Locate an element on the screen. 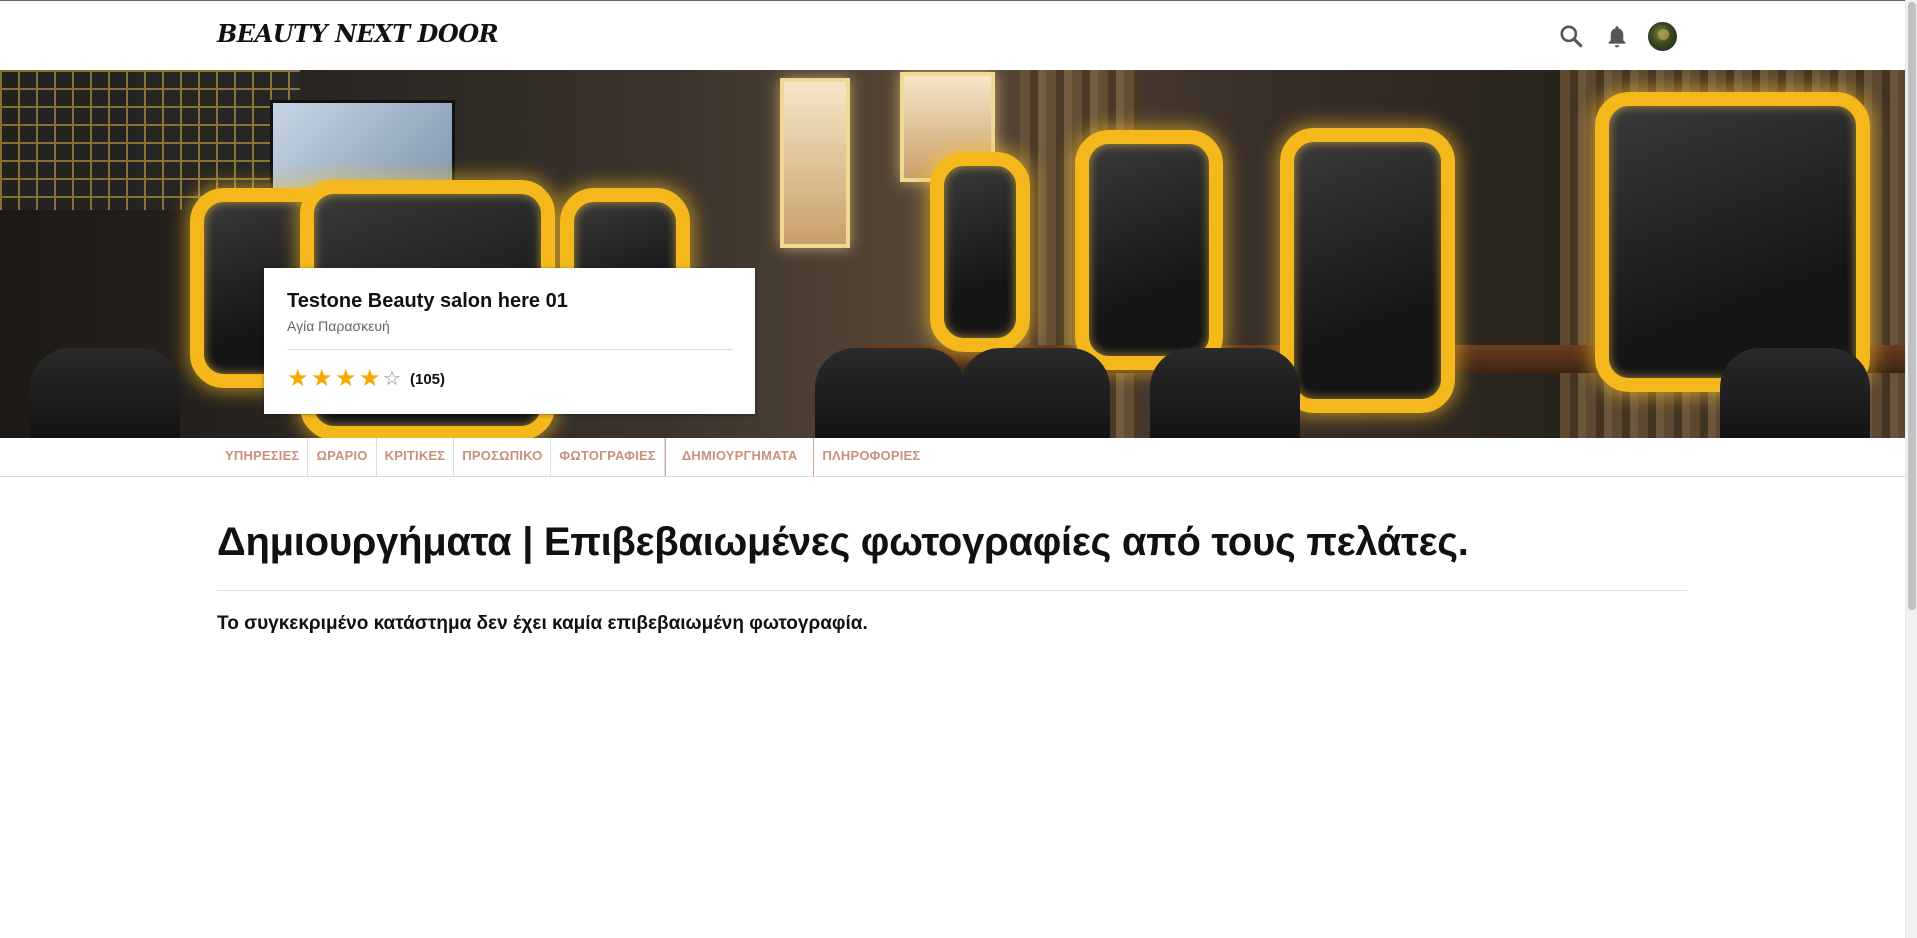  tab-creations: ΔΗΜΙΟΥΡΓΗΜΑΤΑ is located at coordinates (739, 457).